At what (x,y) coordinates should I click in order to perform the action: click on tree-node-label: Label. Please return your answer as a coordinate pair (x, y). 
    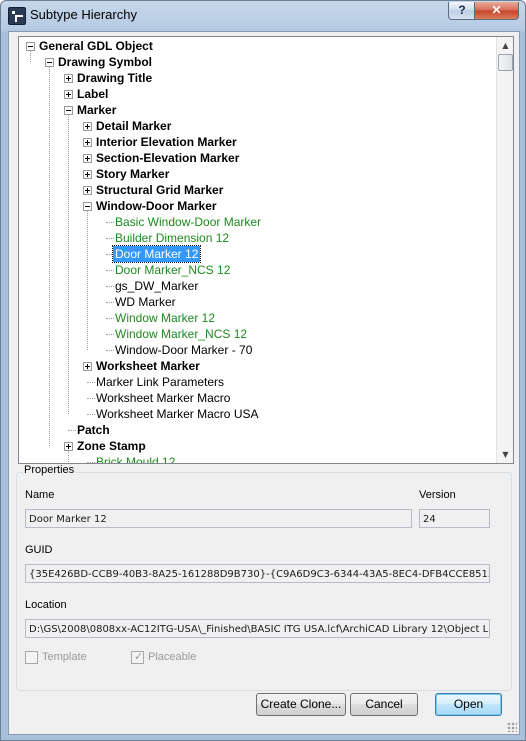
    Looking at the image, I should click on (93, 94).